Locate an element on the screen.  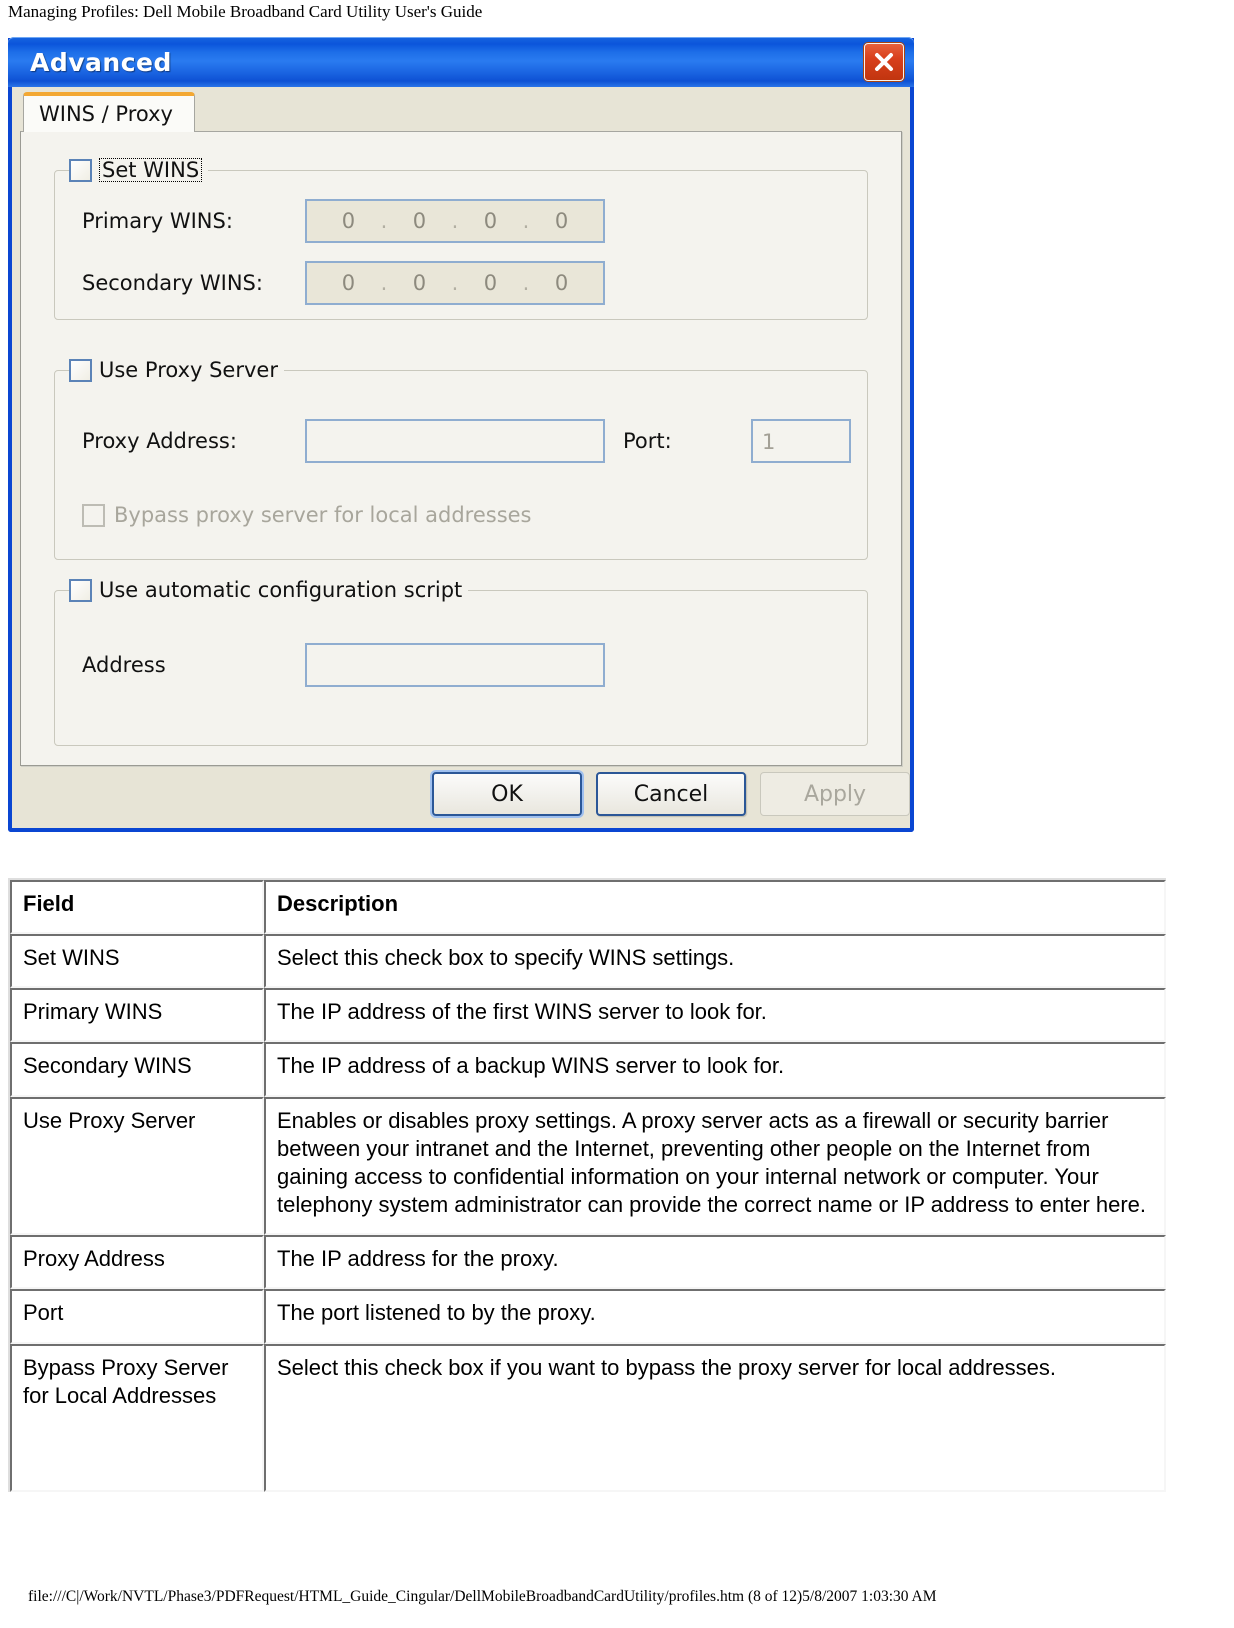
row-field: Use Proxy Server is located at coordinates (137, 1166).